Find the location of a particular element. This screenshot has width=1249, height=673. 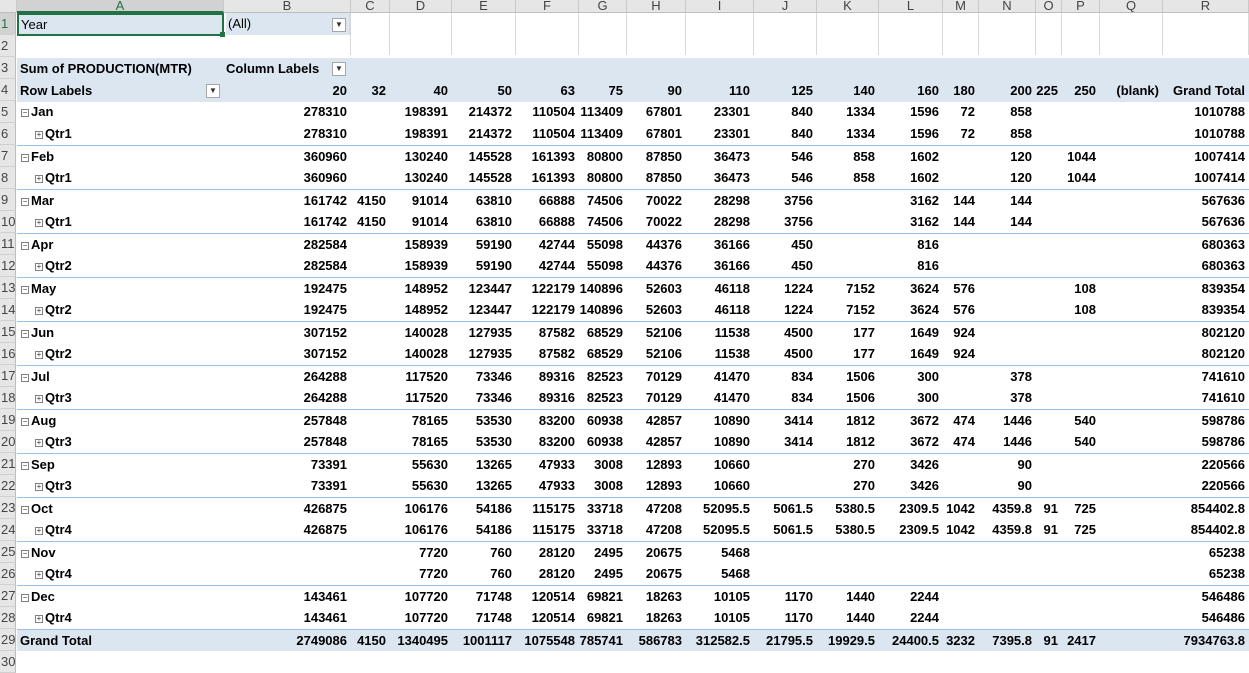

pivot-column-header: 63 is located at coordinates (547, 91).